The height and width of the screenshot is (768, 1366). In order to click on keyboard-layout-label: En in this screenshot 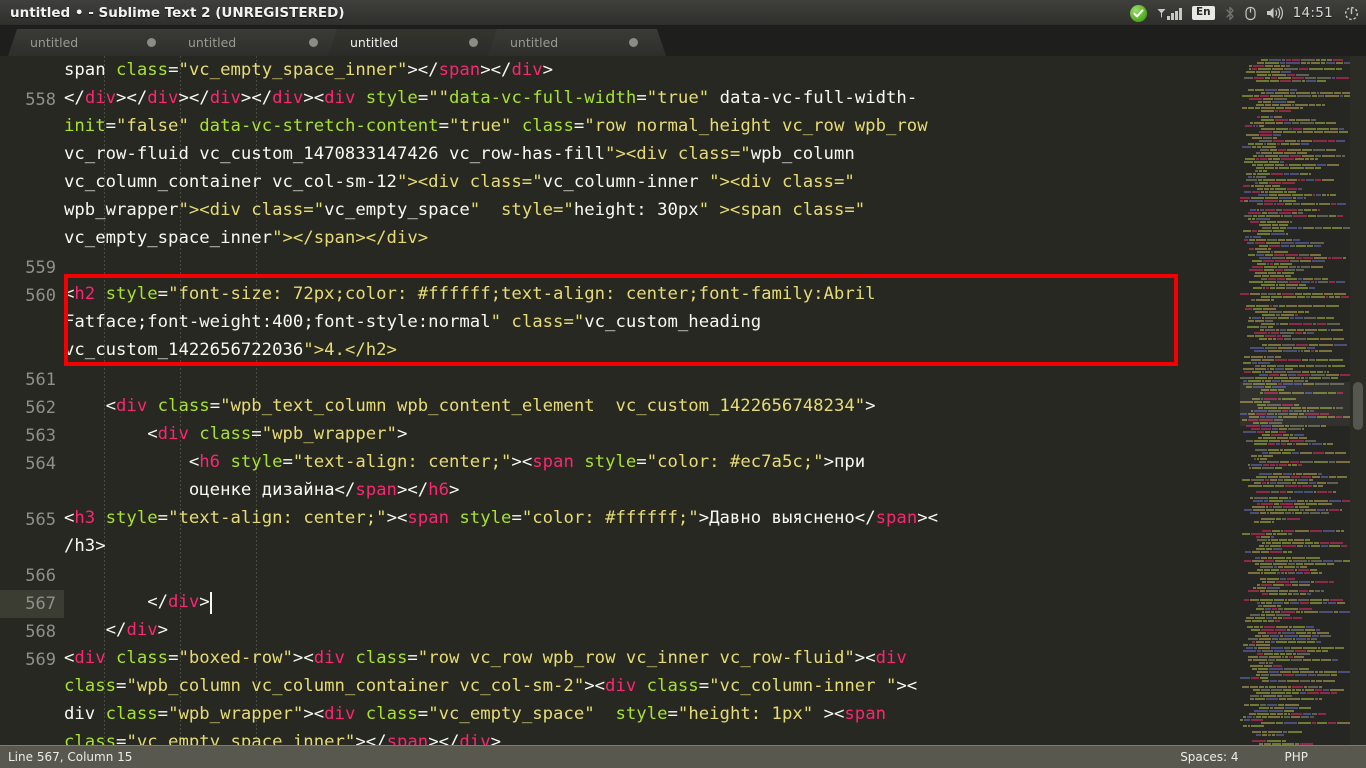, I will do `click(1203, 13)`.